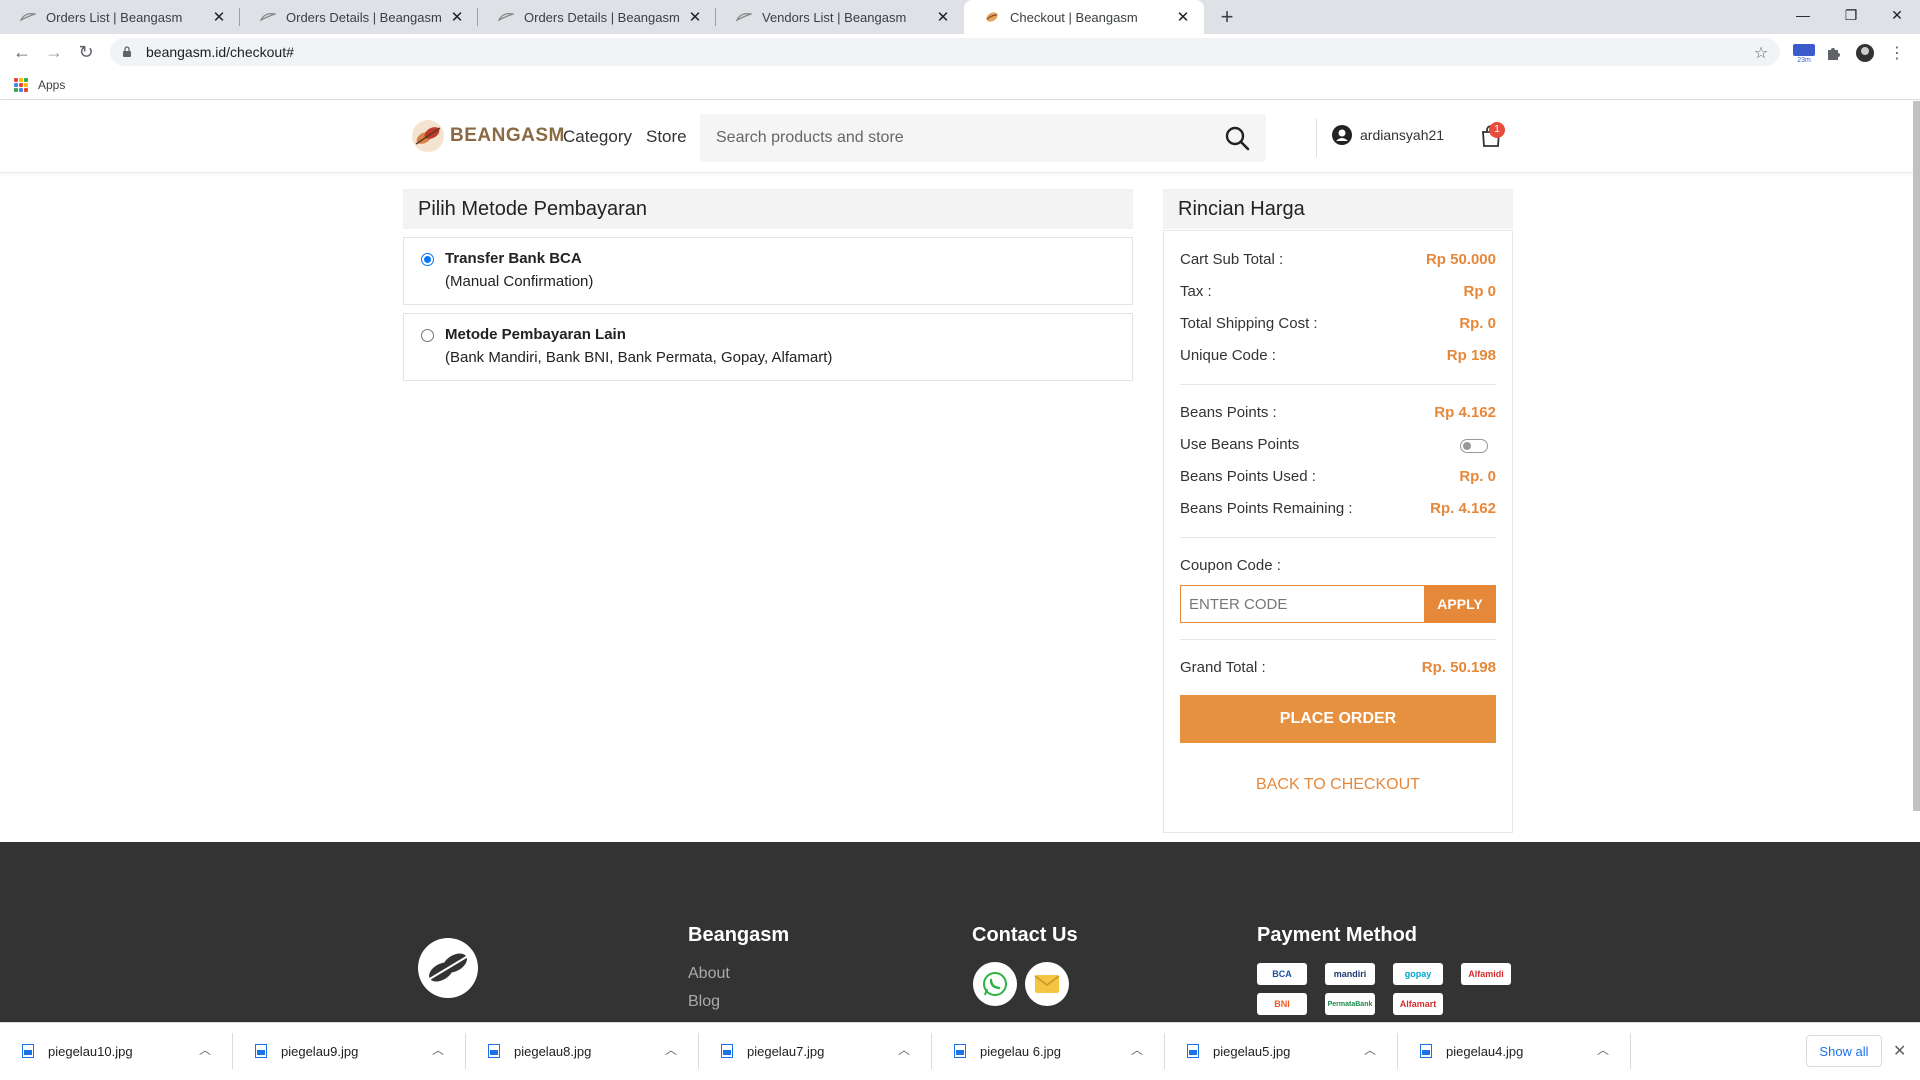 The image size is (1920, 1080). Describe the element at coordinates (1350, 974) in the screenshot. I see `mandiri-logo: mandiri` at that location.